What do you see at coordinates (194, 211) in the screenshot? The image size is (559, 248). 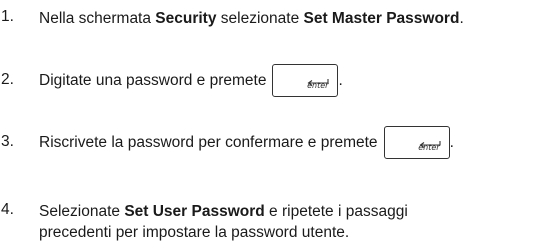 I see `set-user-password-option: Set User Password` at bounding box center [194, 211].